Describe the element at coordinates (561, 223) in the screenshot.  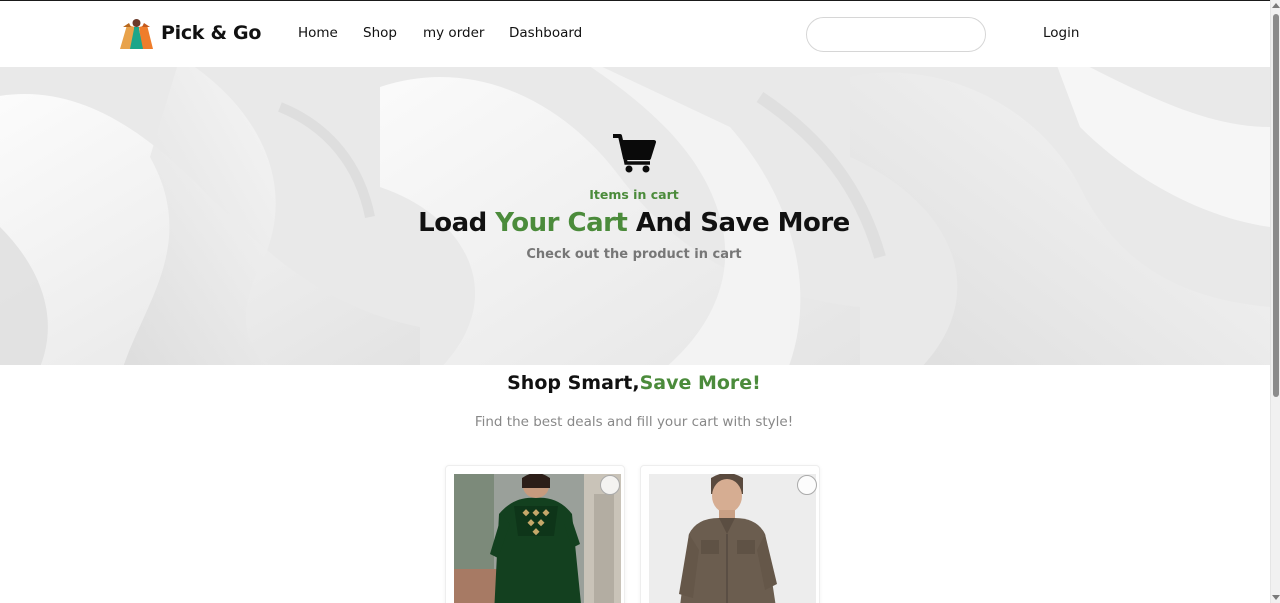
I see `hero-title-accent: Your Cart` at that location.